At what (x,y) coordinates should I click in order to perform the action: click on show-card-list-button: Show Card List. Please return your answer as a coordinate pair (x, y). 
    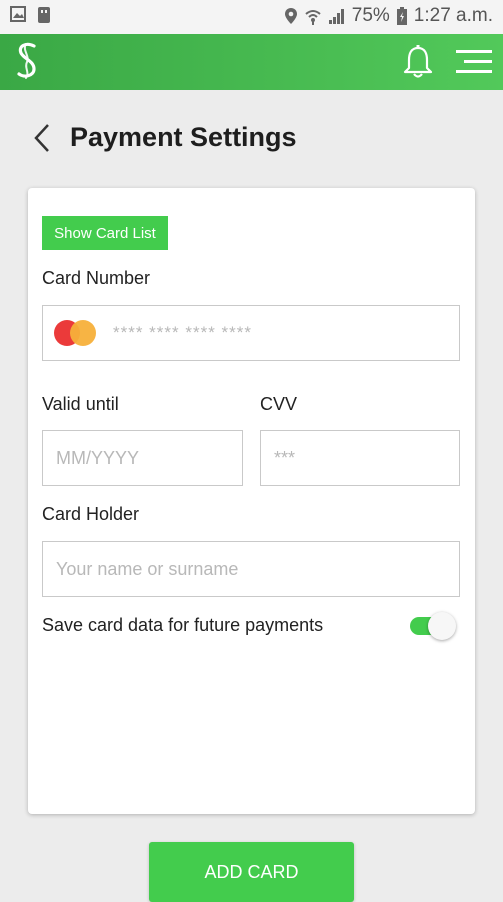
    Looking at the image, I should click on (105, 233).